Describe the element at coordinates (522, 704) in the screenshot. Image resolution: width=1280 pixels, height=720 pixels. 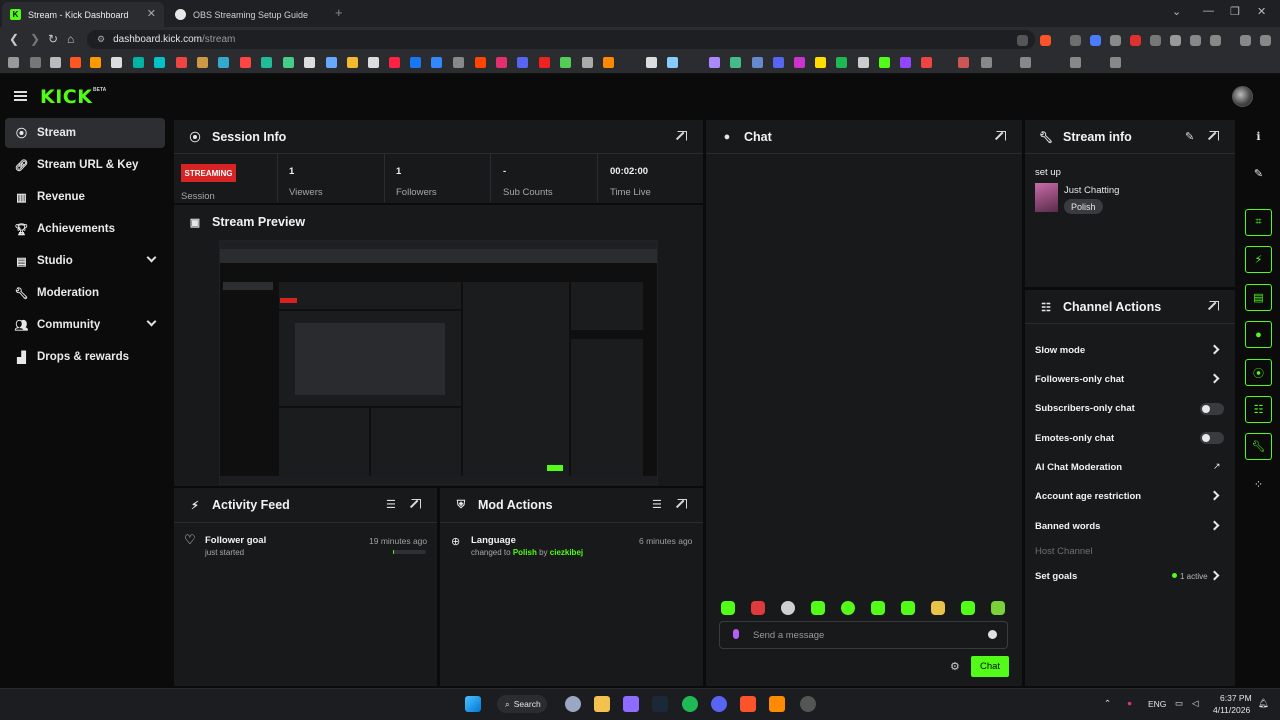
I see `taskbar-search: ⌕ Search` at that location.